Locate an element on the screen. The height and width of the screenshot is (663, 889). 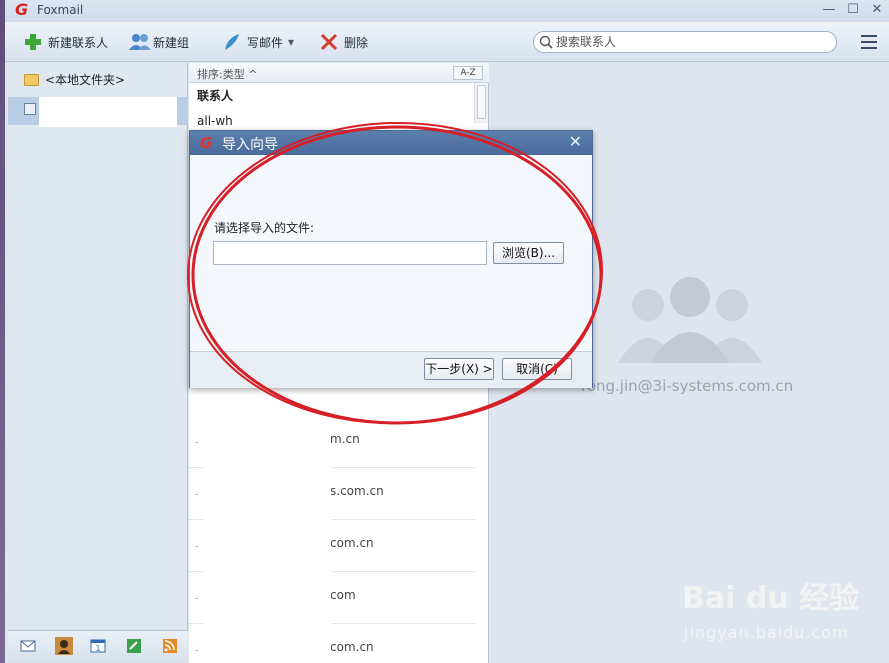
scrollbar is located at coordinates (481, 103).